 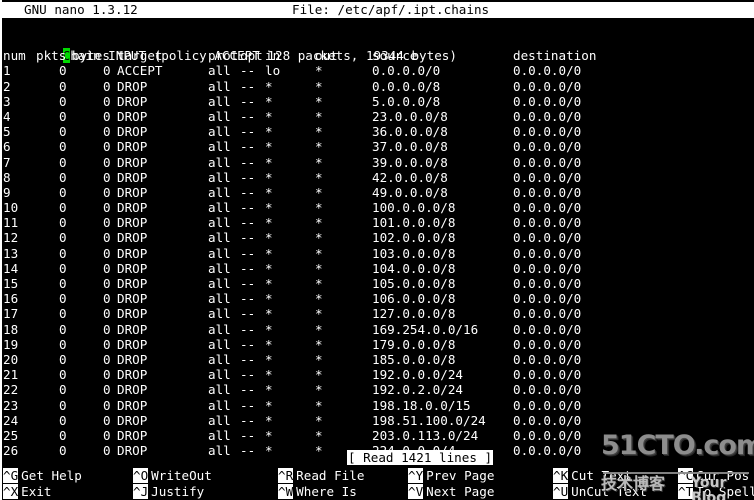 I want to click on shortcut-cut-text: ^K Cut Text, so click(x=592, y=475).